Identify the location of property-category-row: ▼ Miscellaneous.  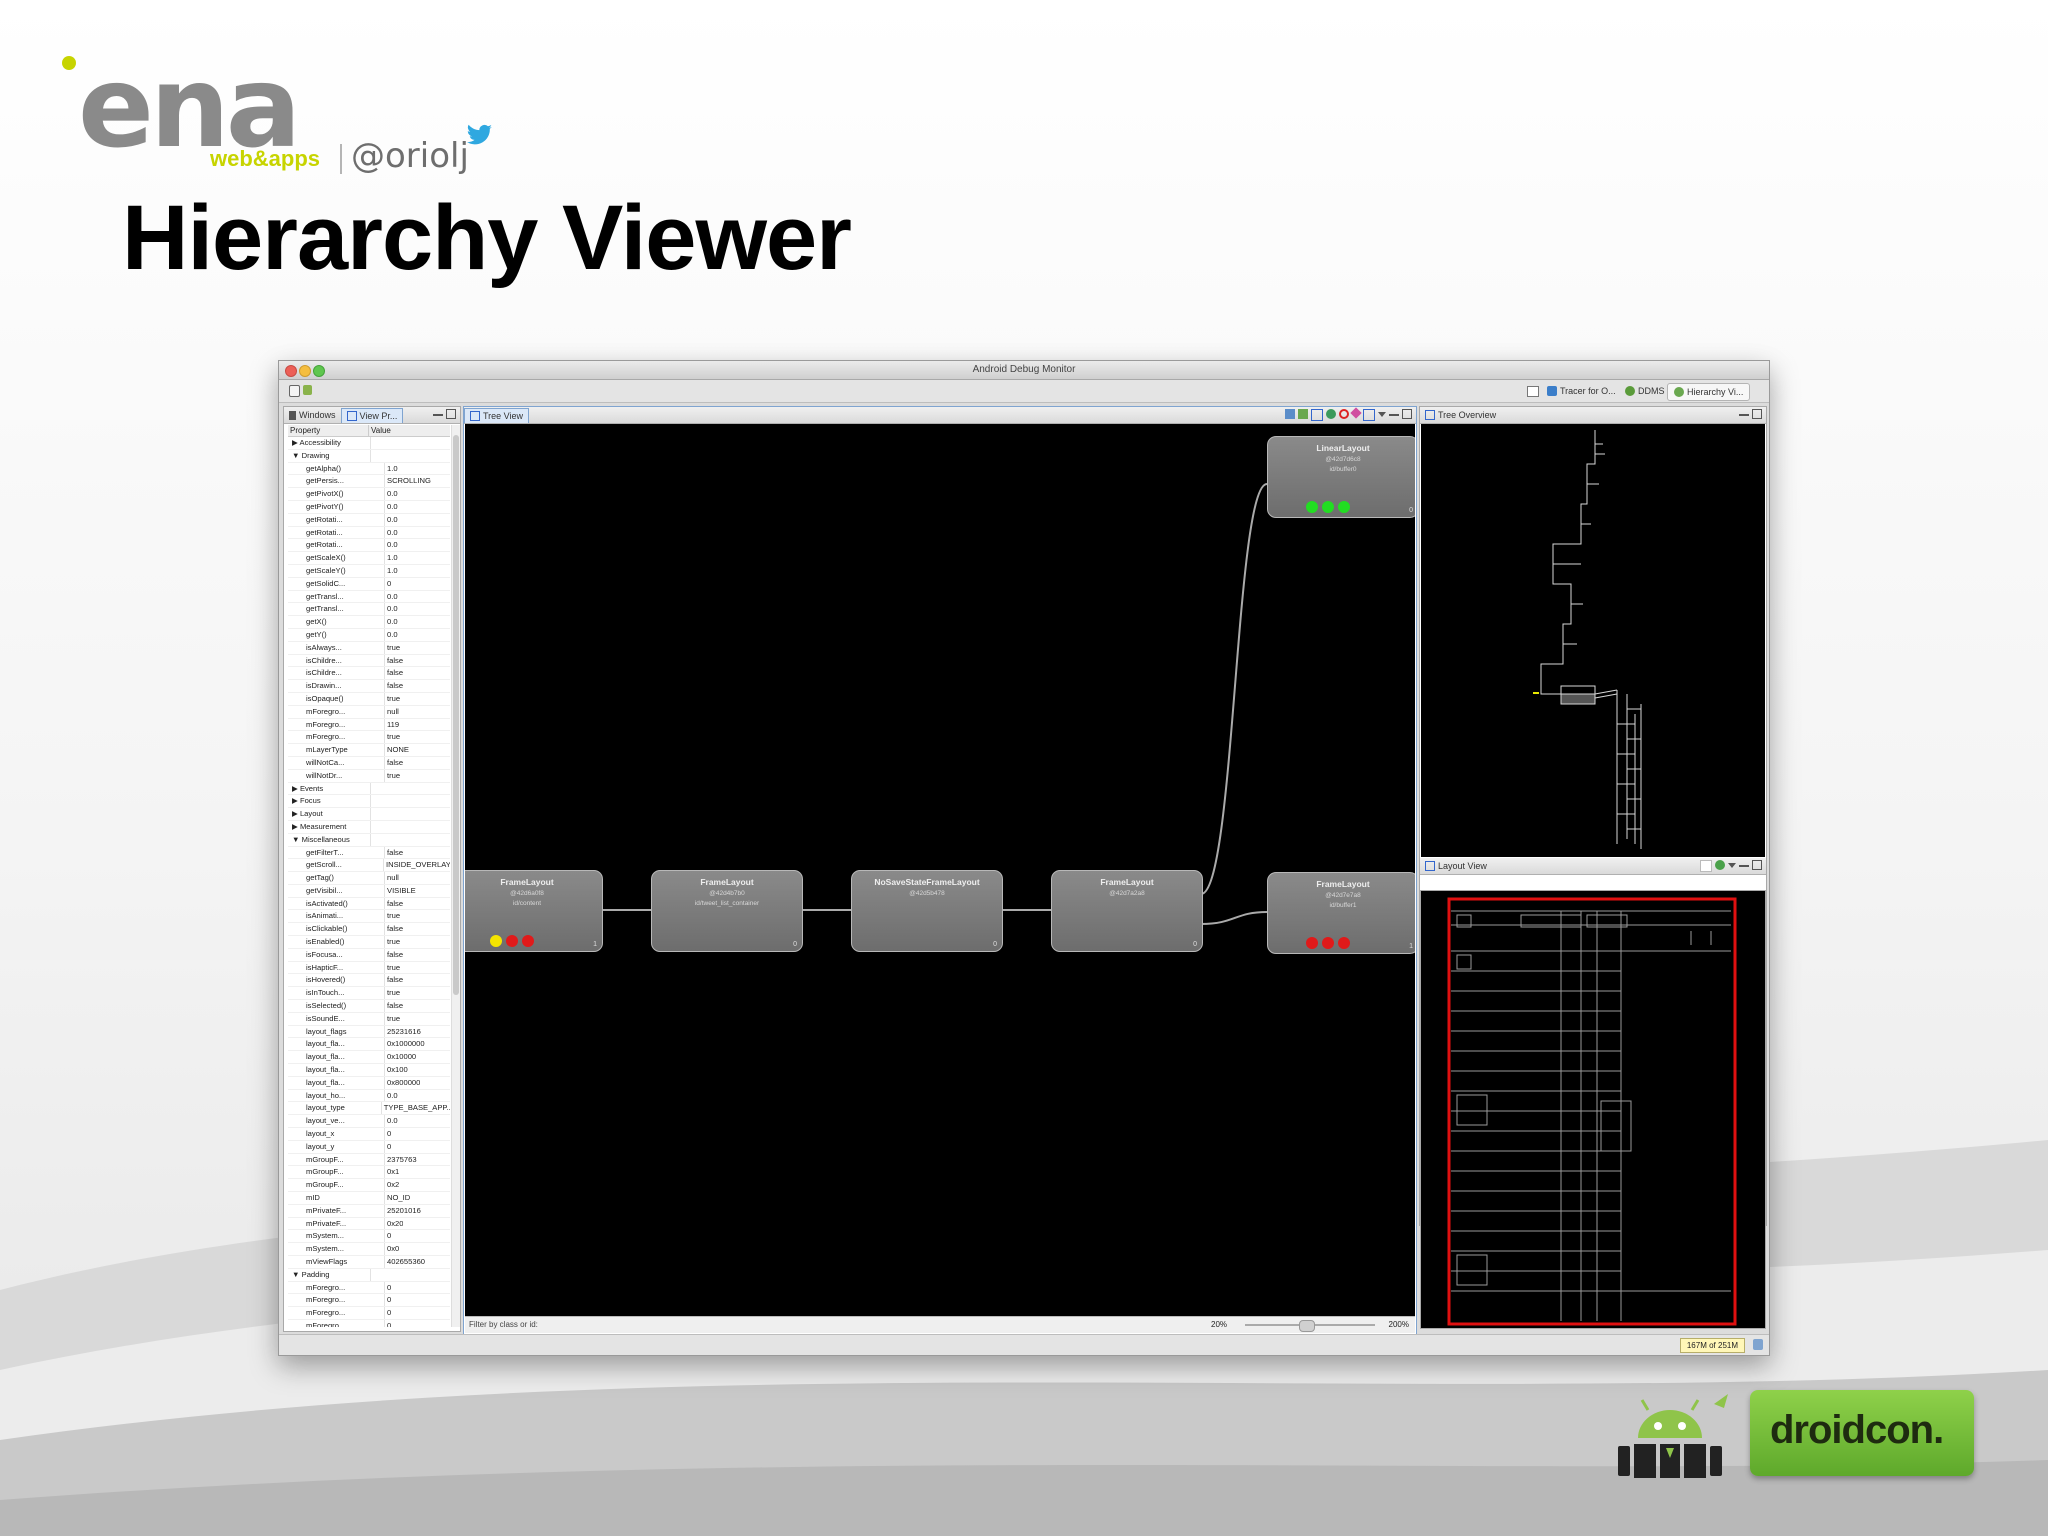
(369, 840).